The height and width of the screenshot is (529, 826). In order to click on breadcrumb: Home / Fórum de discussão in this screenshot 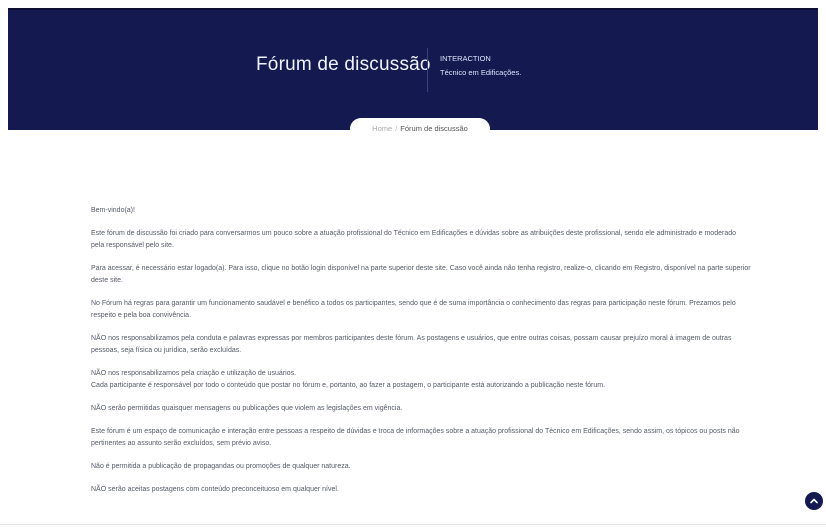, I will do `click(420, 129)`.